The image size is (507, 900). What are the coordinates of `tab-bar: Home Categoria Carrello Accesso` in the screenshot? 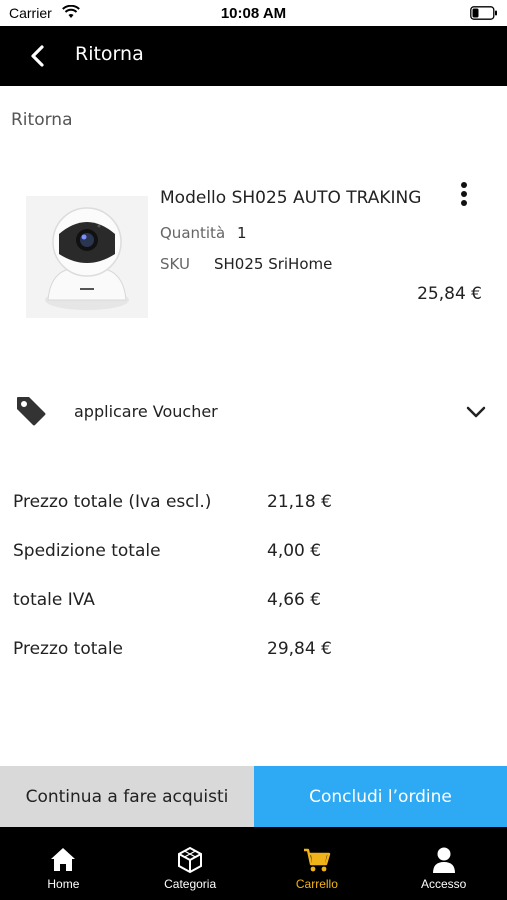 It's located at (253, 863).